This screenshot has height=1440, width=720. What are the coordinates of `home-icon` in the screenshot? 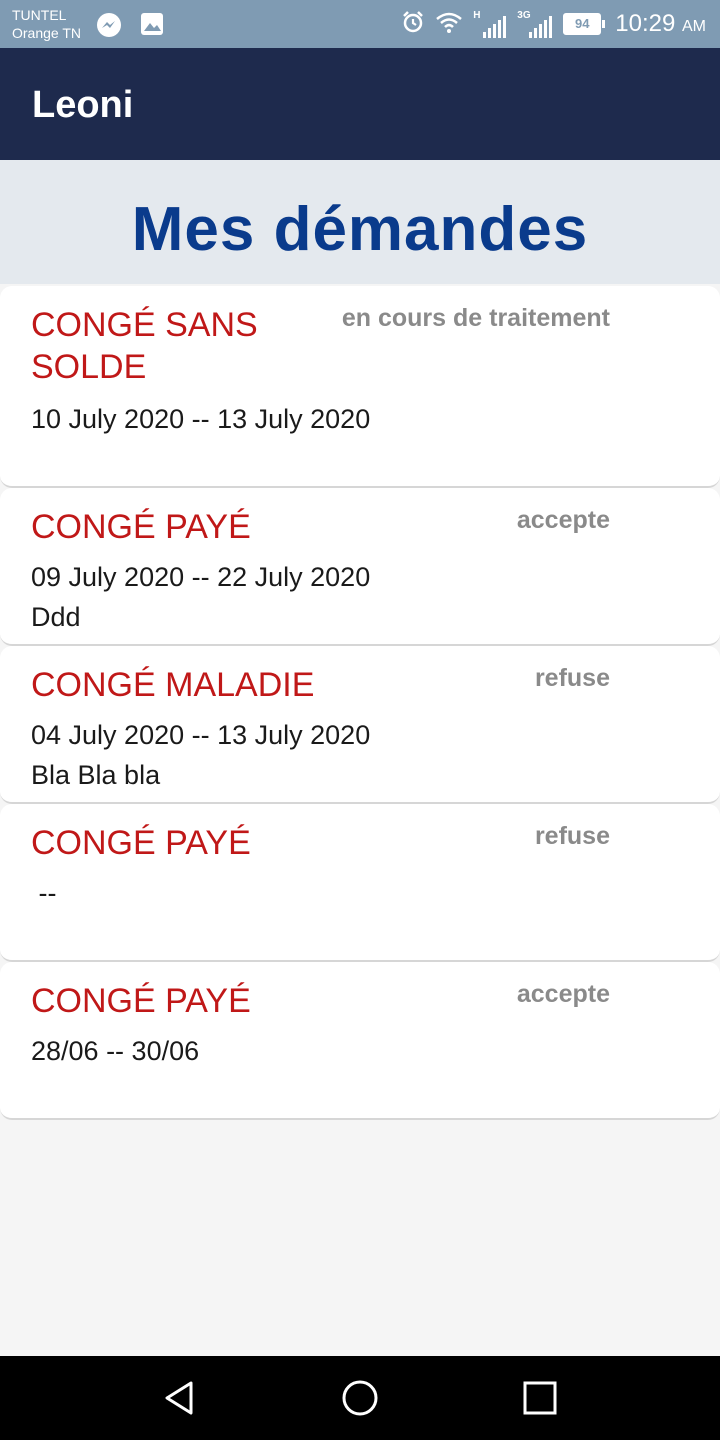 It's located at (360, 1398).